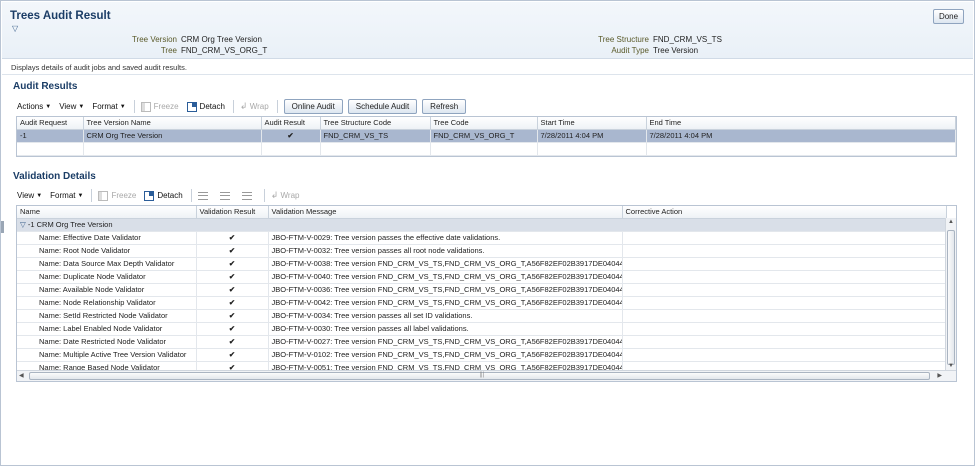  I want to click on group-row: ▽ -1 CRM Org Tree Version, so click(482, 225).